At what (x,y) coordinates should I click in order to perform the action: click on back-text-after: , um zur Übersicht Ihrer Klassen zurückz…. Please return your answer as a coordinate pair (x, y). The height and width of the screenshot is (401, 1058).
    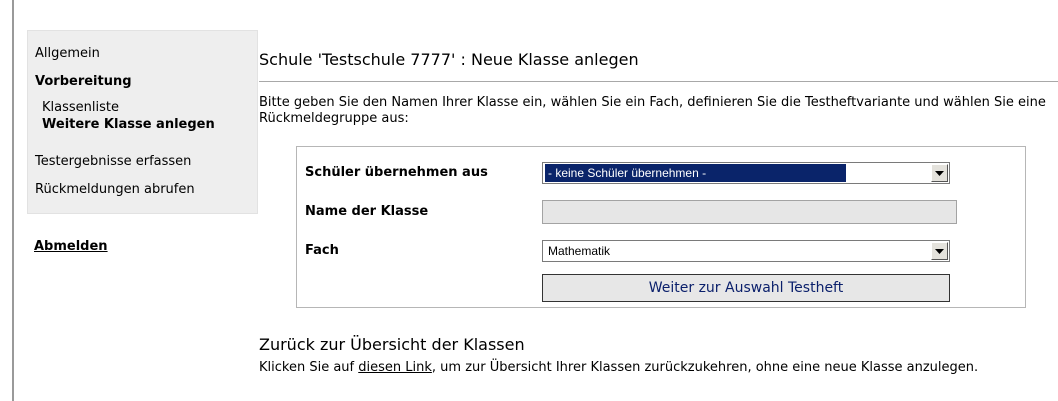
    Looking at the image, I should click on (705, 367).